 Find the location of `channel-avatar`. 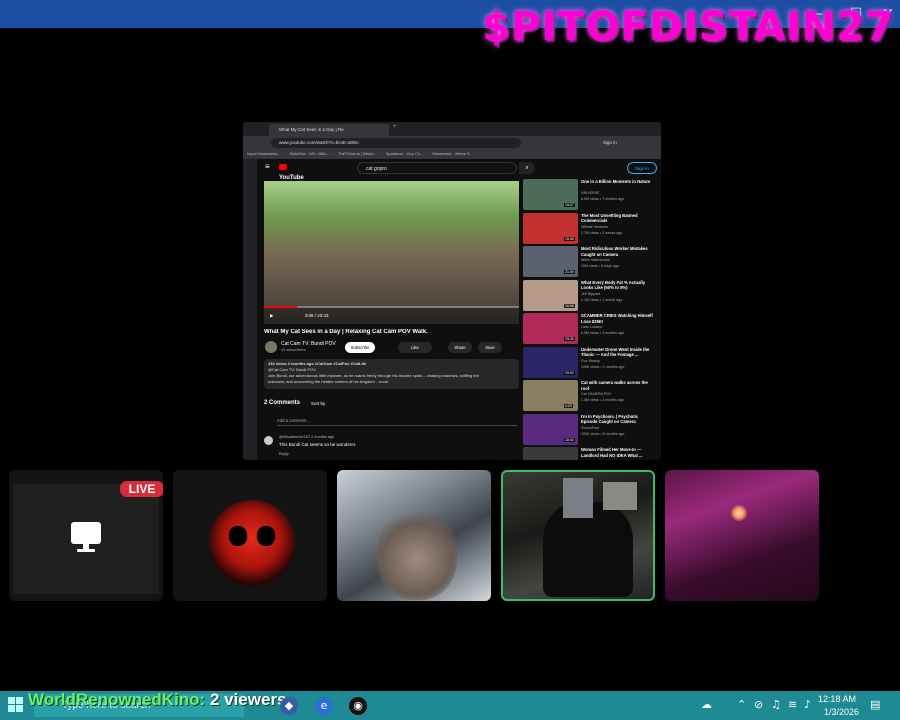

channel-avatar is located at coordinates (271, 347).